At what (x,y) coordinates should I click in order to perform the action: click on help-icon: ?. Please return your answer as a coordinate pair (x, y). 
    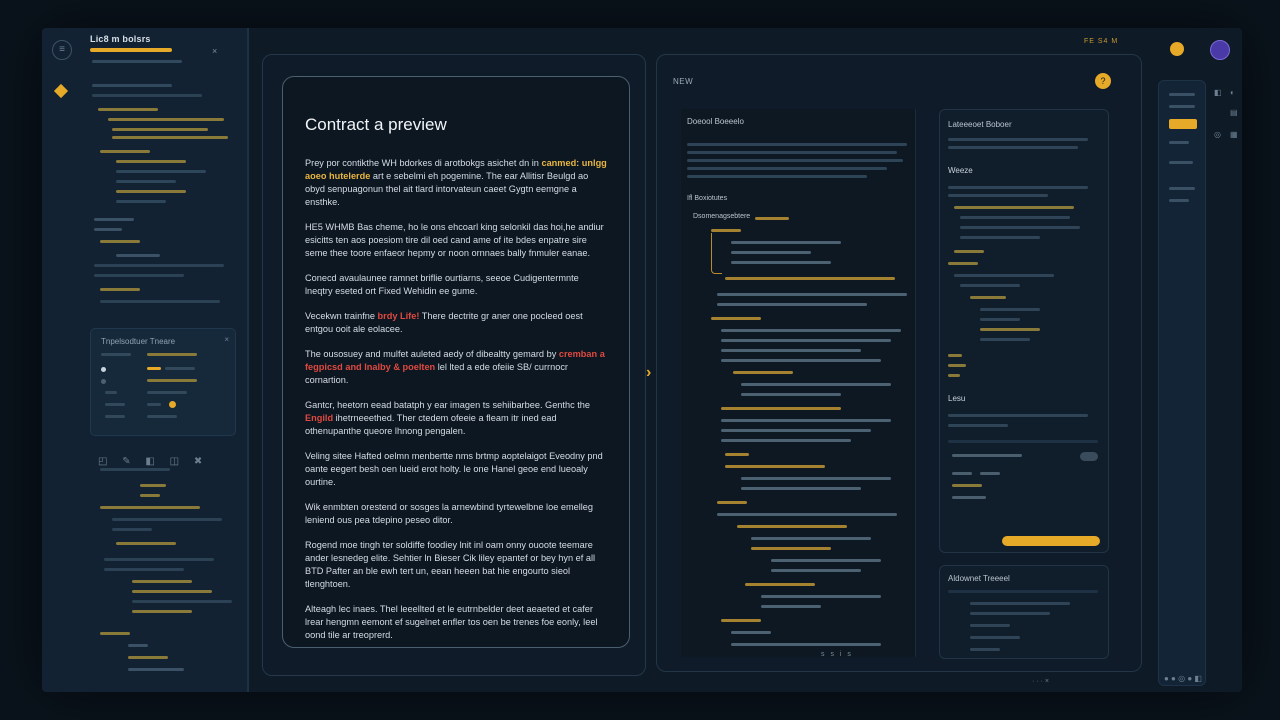
    Looking at the image, I should click on (1103, 81).